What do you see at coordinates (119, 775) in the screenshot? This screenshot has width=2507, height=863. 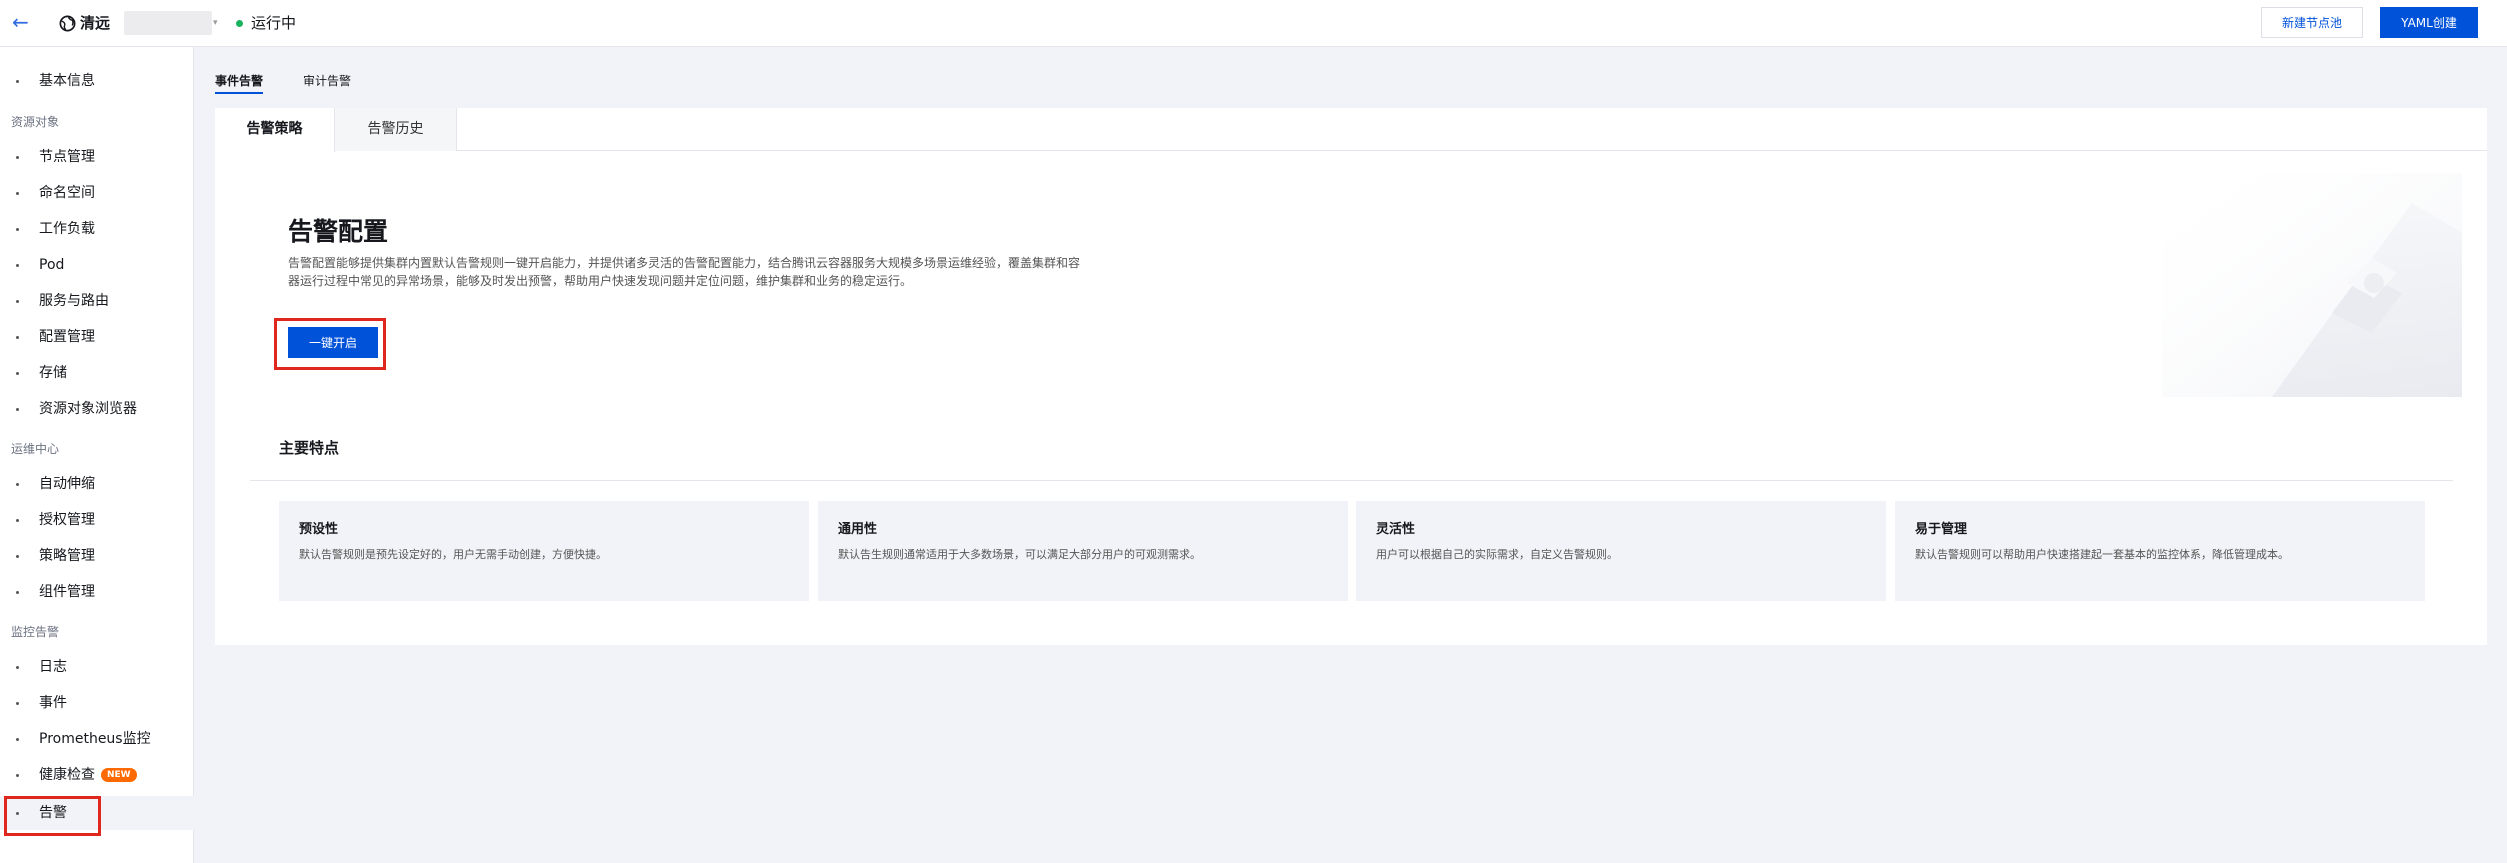 I see `new-badge: NEW` at bounding box center [119, 775].